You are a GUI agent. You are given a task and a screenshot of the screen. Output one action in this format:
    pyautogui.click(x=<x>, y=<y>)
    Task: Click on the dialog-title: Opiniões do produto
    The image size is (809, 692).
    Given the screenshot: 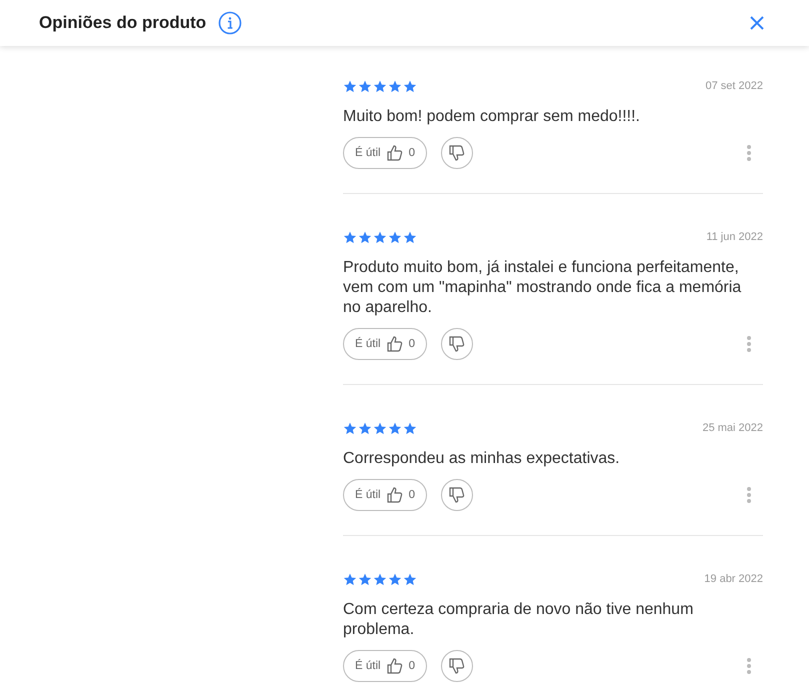 What is the action you would take?
    pyautogui.click(x=122, y=23)
    